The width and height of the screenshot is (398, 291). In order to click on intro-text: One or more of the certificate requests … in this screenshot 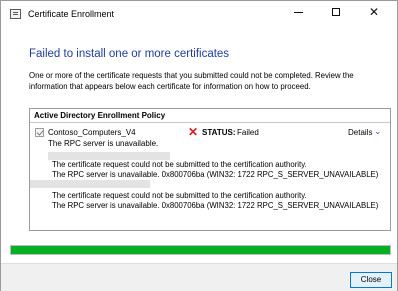, I will do `click(191, 81)`.